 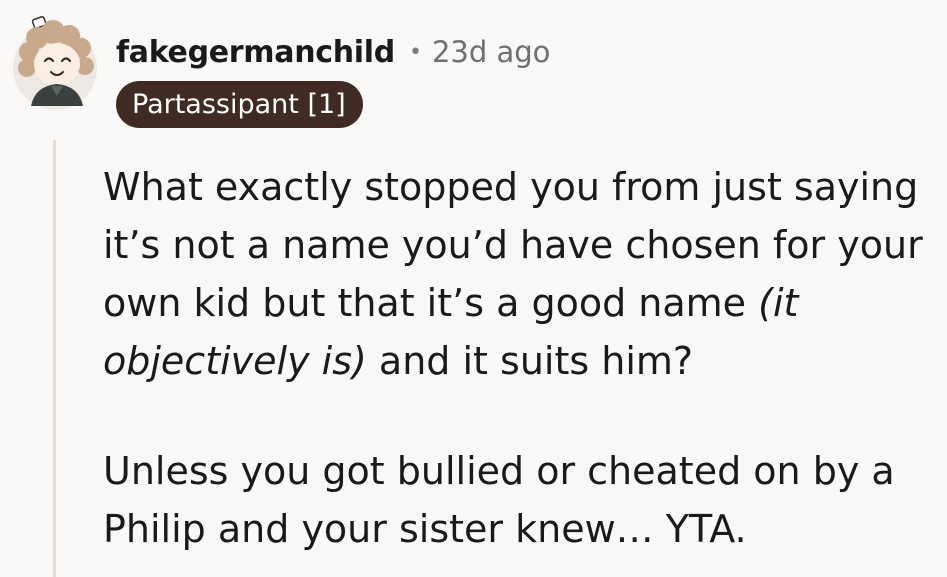 I want to click on comment-header: fakegermanchild • 23d ago, so click(x=333, y=52).